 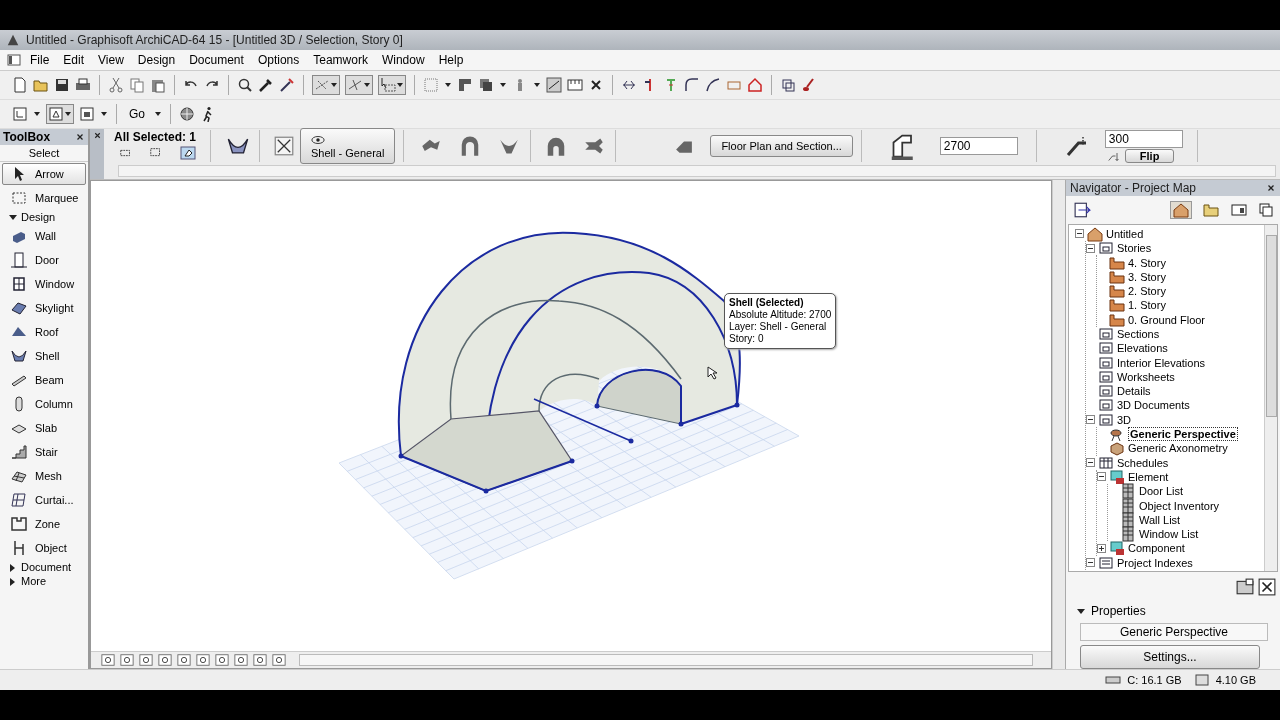 What do you see at coordinates (216, 60) in the screenshot?
I see `menu-item: Document` at bounding box center [216, 60].